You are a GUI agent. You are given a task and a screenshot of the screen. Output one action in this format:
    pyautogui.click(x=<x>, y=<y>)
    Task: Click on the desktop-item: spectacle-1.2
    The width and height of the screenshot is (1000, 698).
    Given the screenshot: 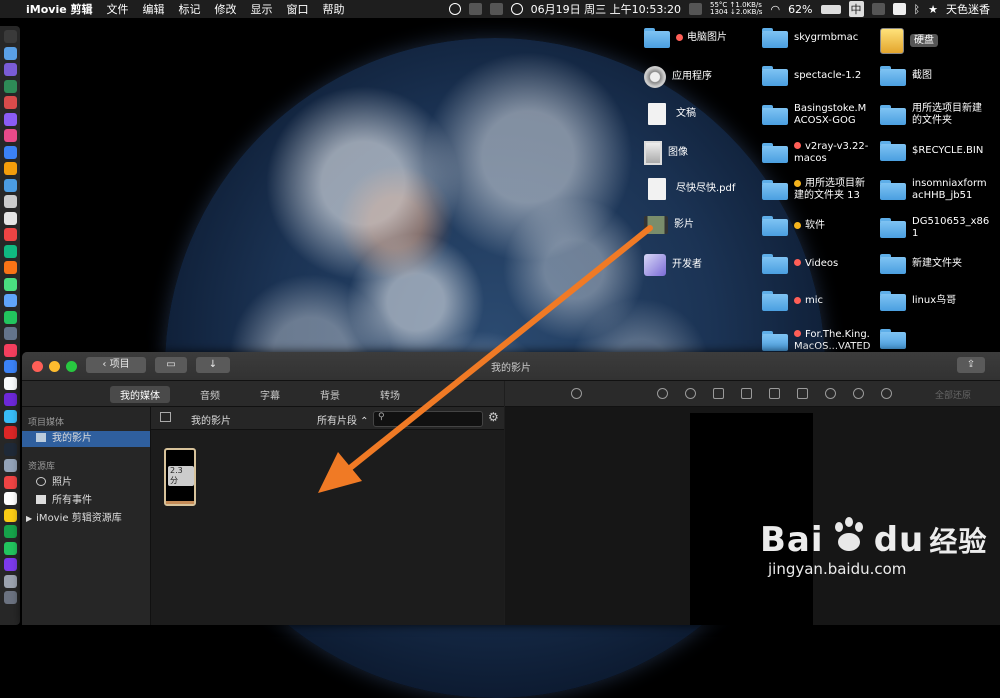 What is the action you would take?
    pyautogui.click(x=811, y=75)
    